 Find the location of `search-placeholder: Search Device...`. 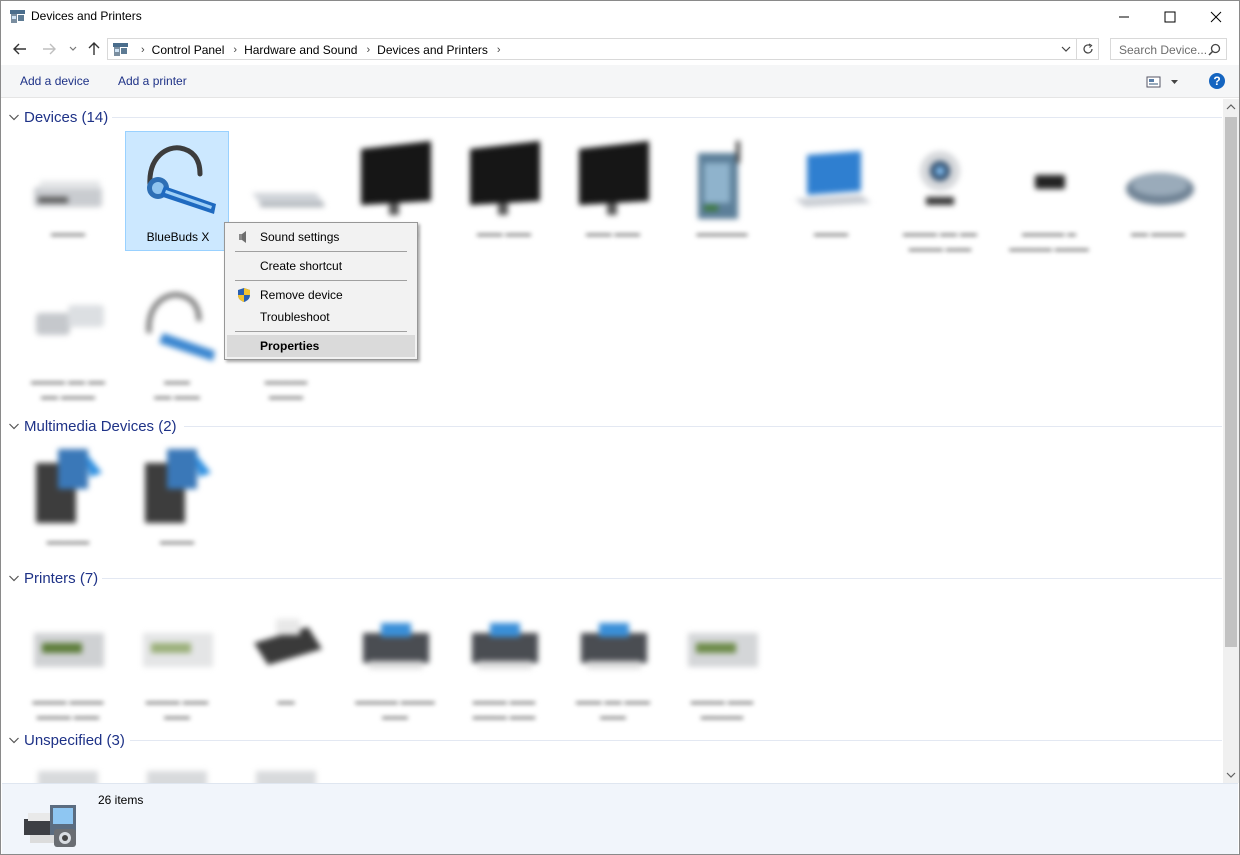

search-placeholder: Search Device... is located at coordinates (1163, 50).